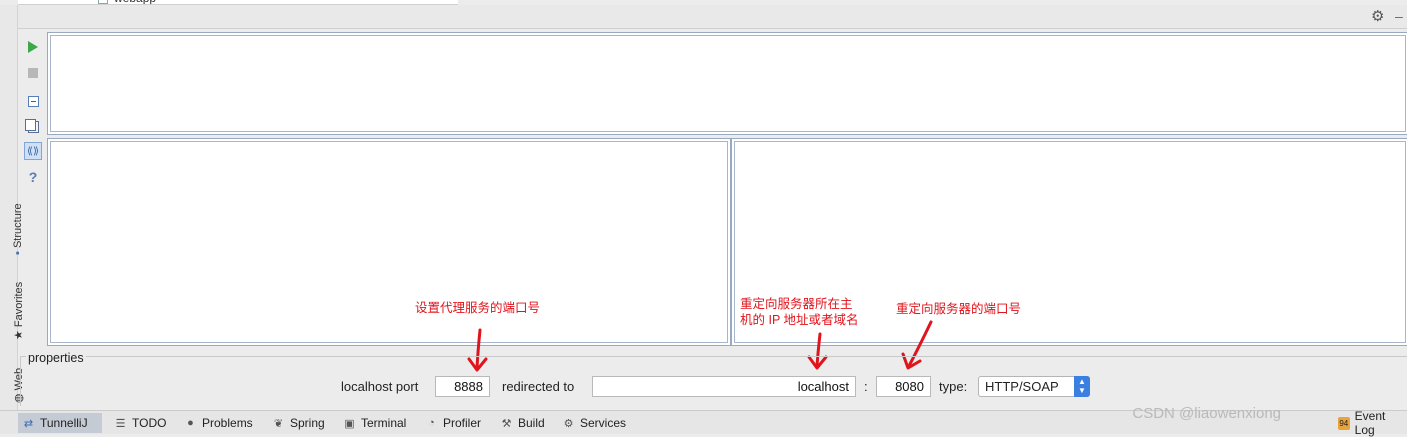 The height and width of the screenshot is (437, 1407). What do you see at coordinates (1370, 423) in the screenshot?
I see `event-log: 94 Event Log` at bounding box center [1370, 423].